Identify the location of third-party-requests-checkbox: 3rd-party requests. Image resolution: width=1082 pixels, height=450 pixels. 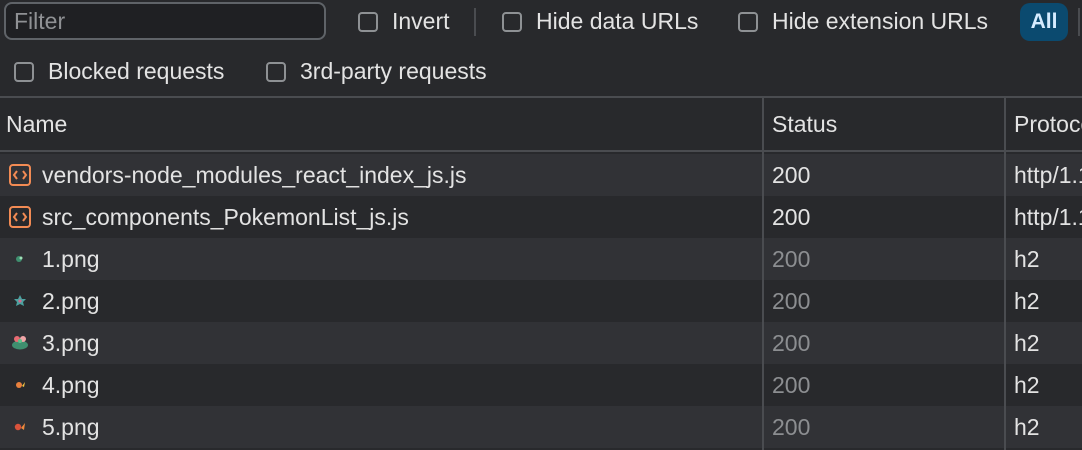
(376, 71).